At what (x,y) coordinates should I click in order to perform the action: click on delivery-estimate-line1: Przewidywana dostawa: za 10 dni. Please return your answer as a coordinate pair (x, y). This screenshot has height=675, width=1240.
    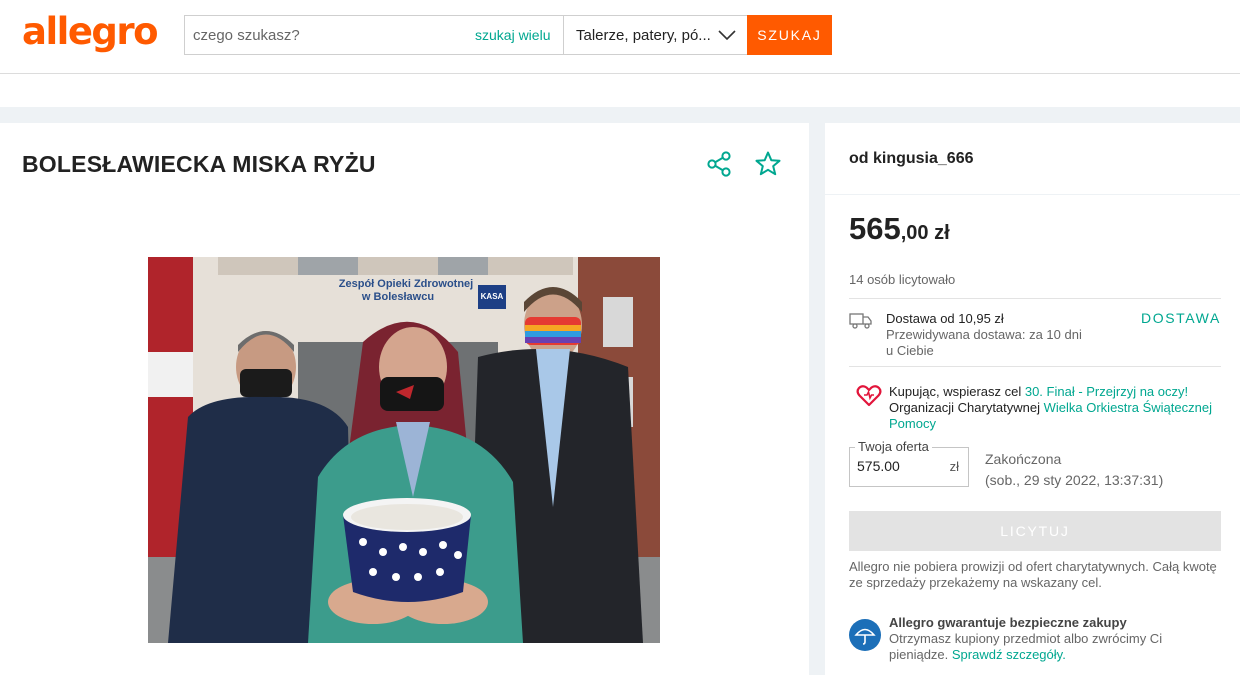
    Looking at the image, I should click on (984, 334).